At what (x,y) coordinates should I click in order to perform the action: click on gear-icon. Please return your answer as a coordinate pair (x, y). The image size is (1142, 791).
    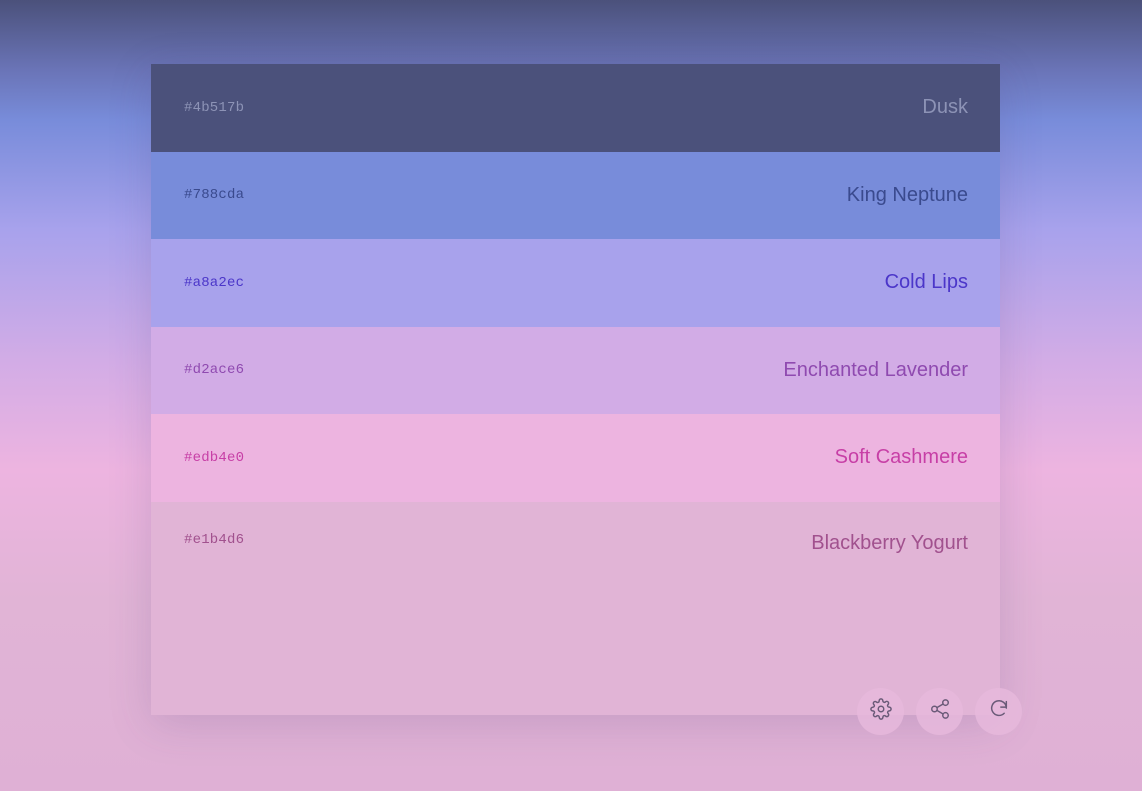
    Looking at the image, I should click on (880, 711).